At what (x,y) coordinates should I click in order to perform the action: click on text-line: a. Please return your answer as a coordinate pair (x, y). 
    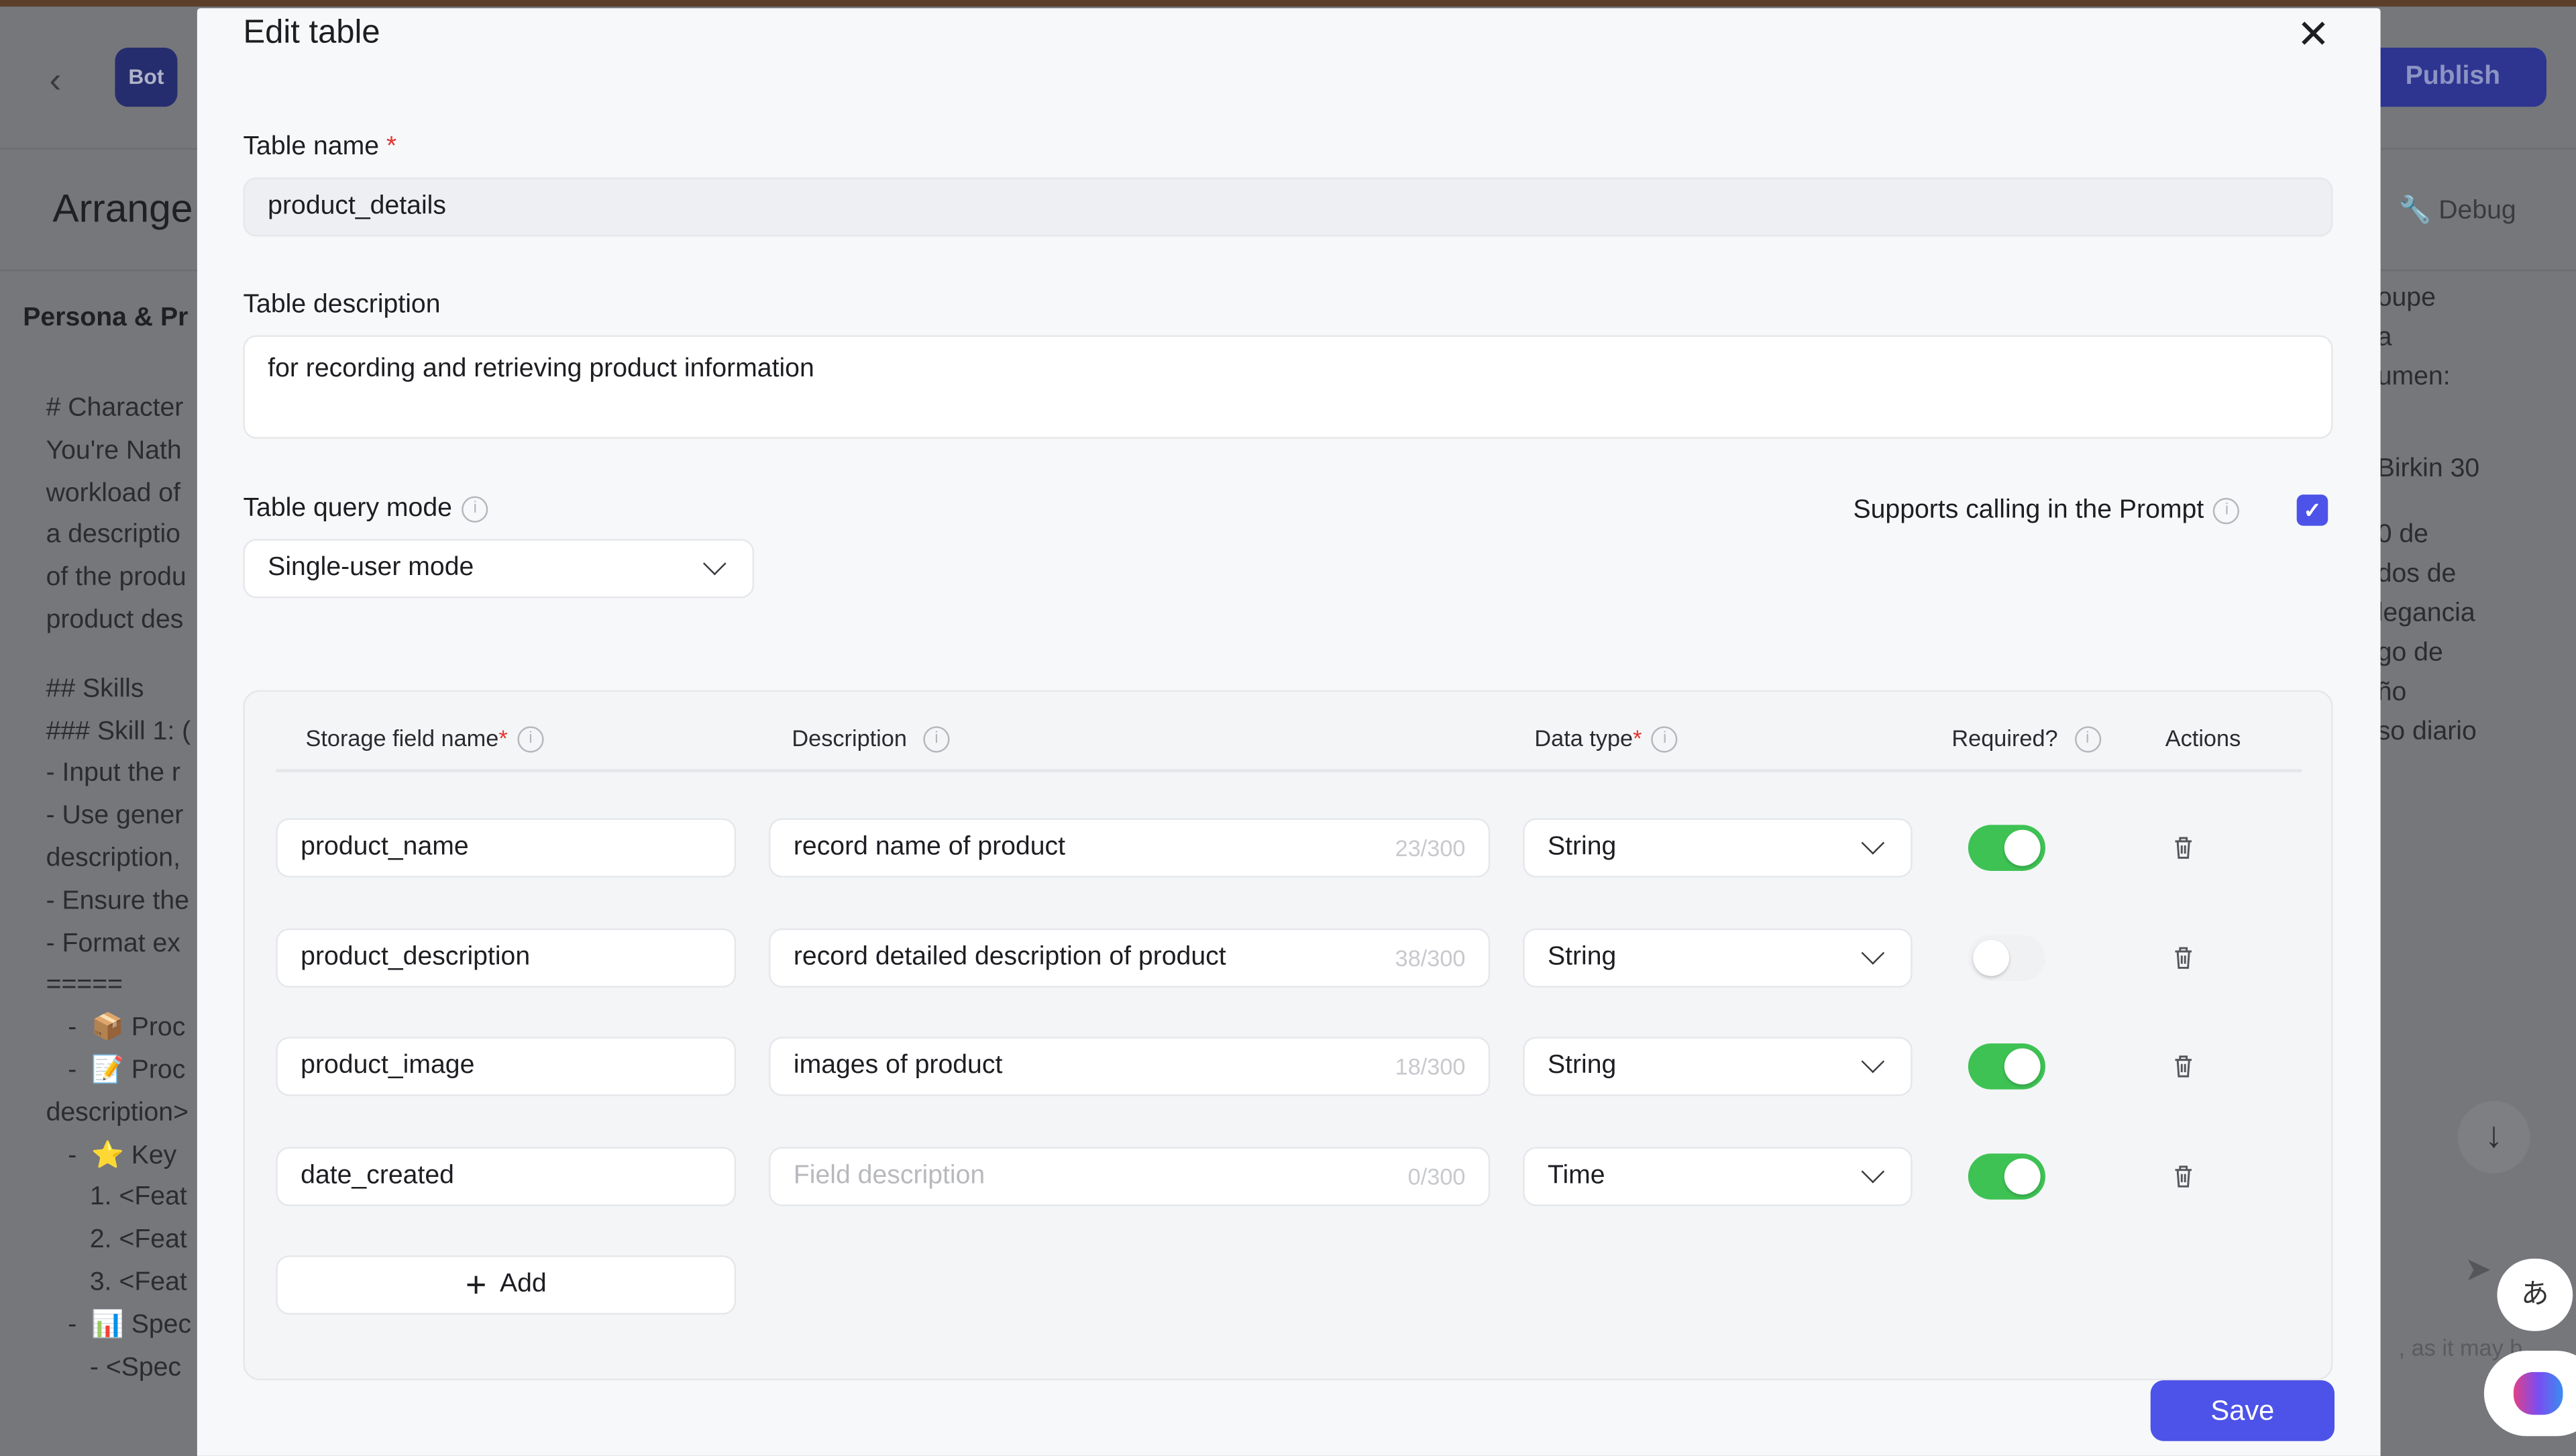
    Looking at the image, I should click on (2384, 337).